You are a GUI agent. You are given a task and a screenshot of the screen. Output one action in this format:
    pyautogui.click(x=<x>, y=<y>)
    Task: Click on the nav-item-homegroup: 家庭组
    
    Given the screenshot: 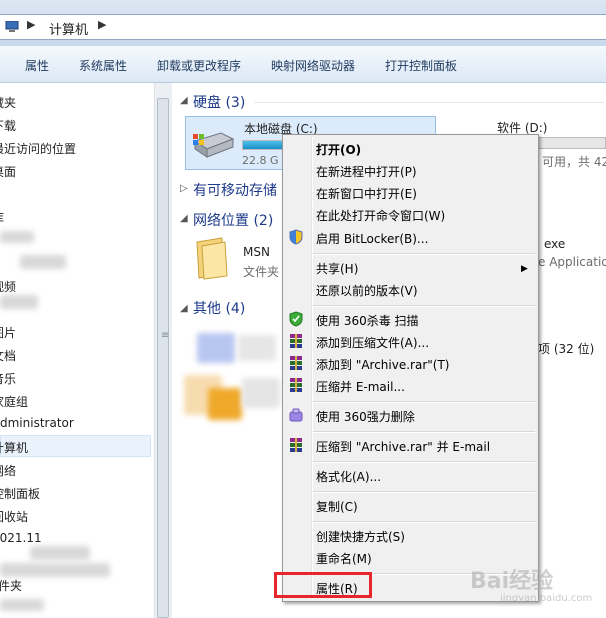 What is the action you would take?
    pyautogui.click(x=14, y=401)
    